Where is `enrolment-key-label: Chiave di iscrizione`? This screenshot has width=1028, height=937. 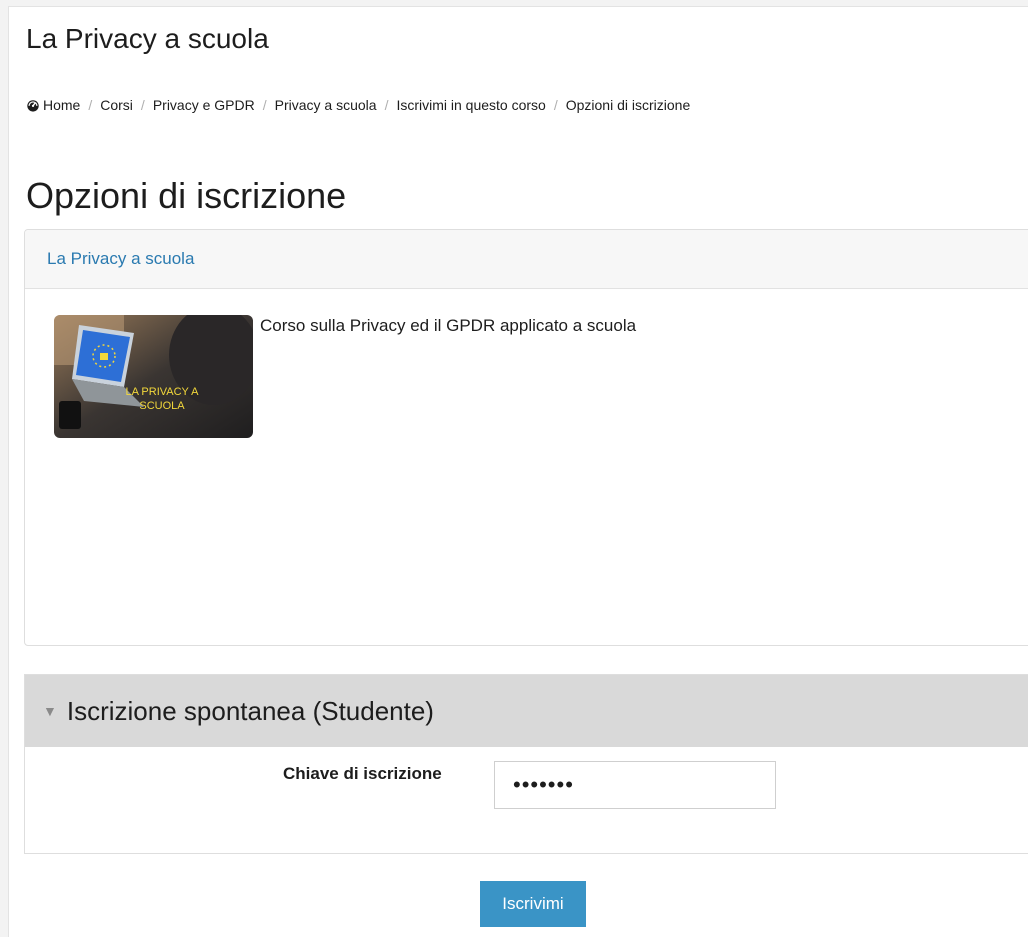
enrolment-key-label: Chiave di iscrizione is located at coordinates (362, 773).